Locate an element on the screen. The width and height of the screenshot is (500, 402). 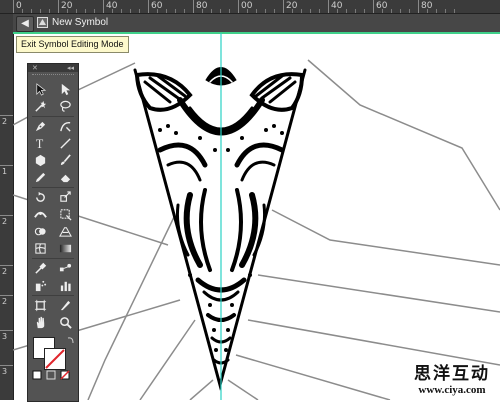
line-segment-tool is located at coordinates (66, 144).